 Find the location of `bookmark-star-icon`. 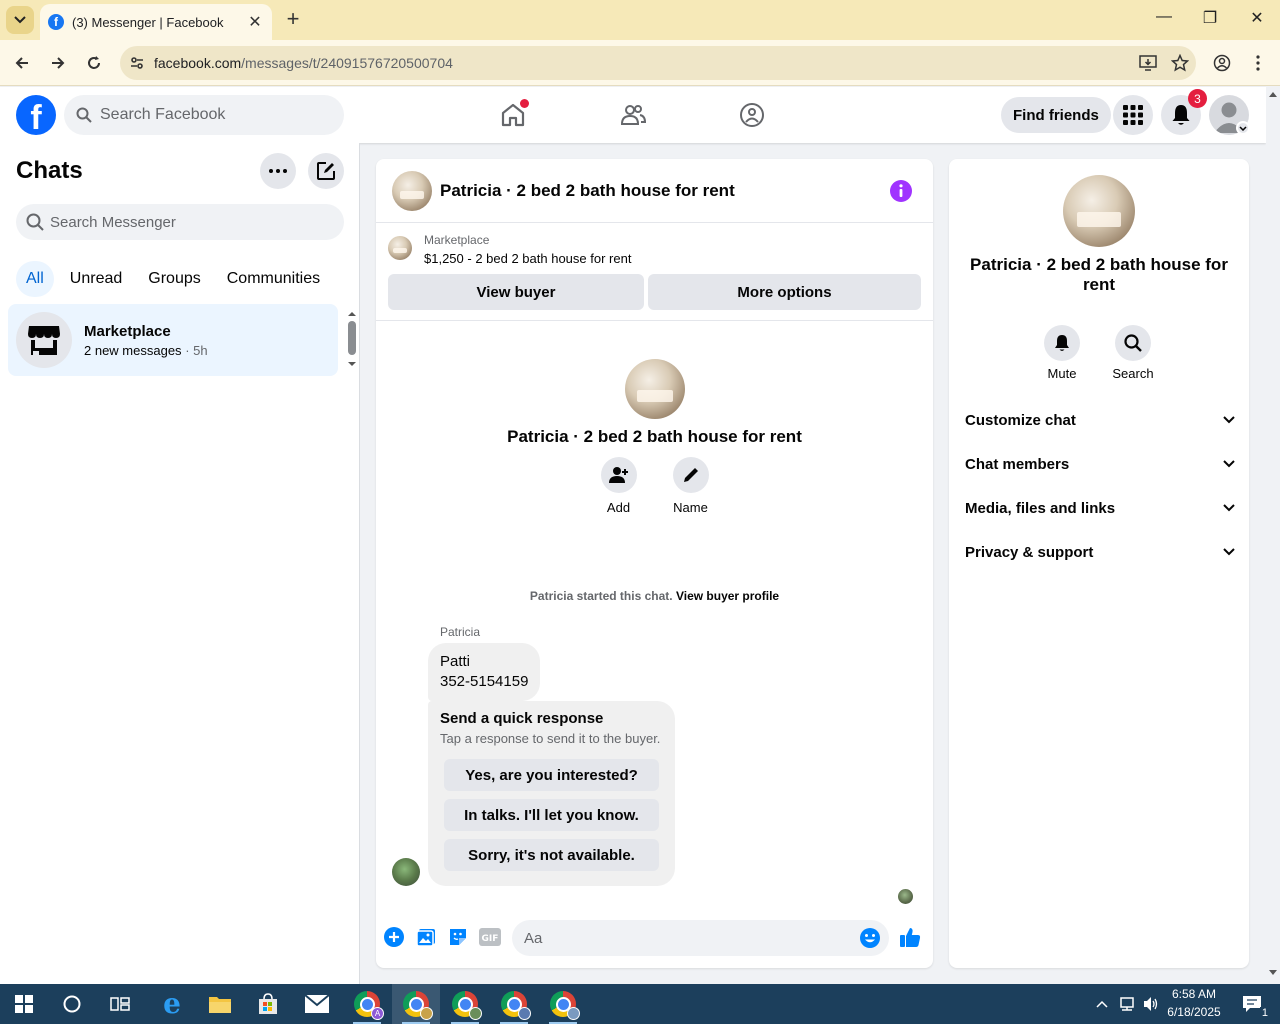

bookmark-star-icon is located at coordinates (1180, 63).